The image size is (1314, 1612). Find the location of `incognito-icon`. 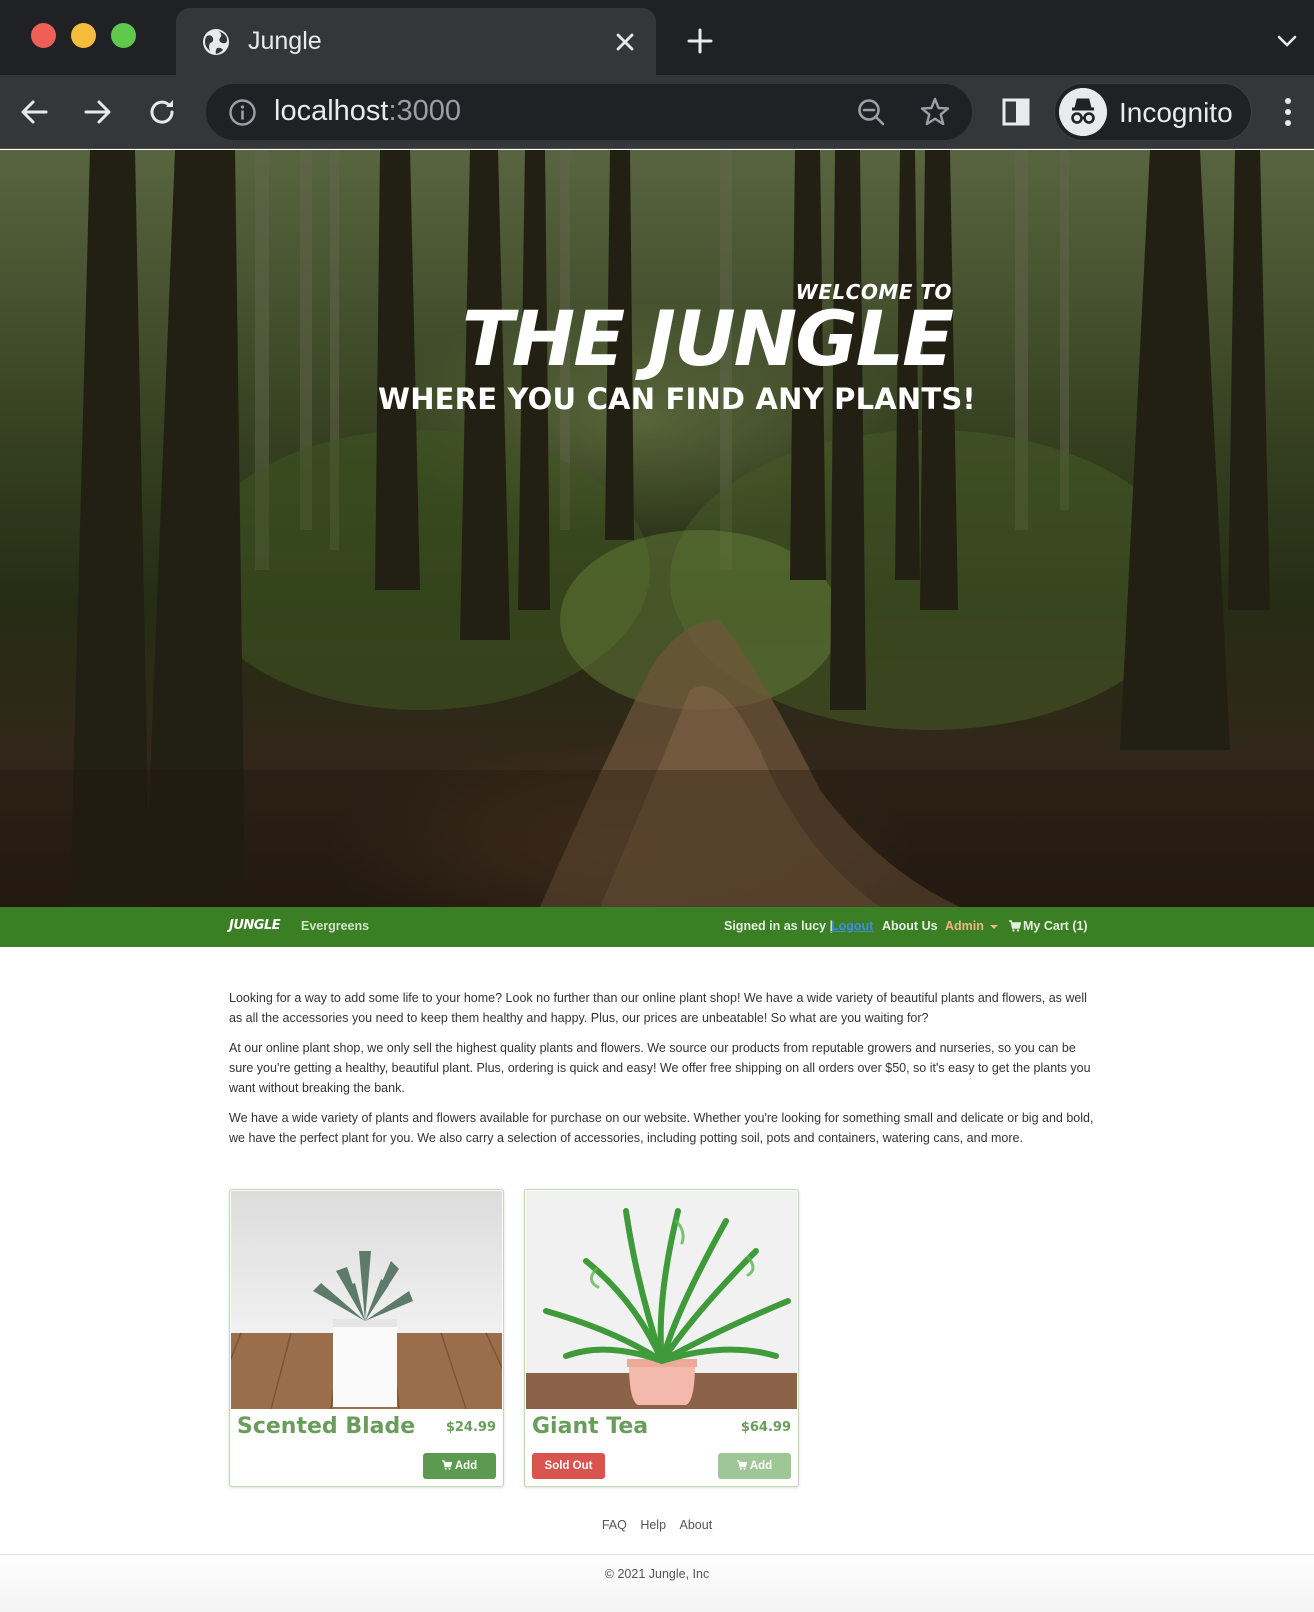

incognito-icon is located at coordinates (1083, 112).